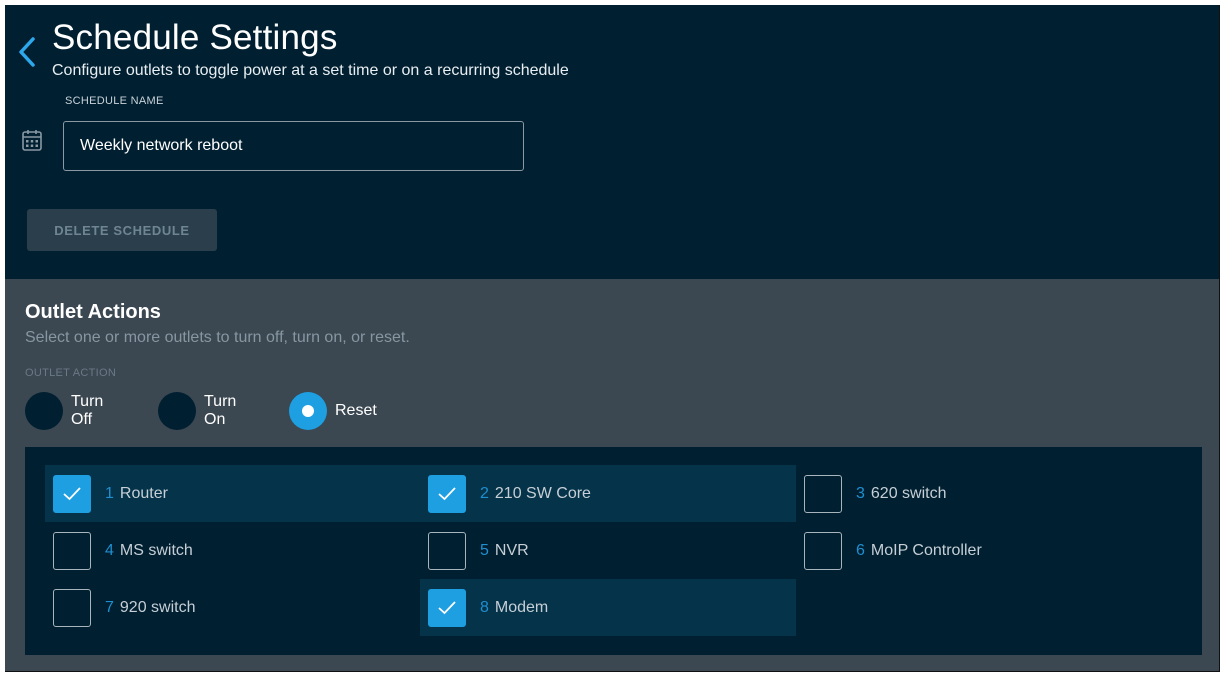  Describe the element at coordinates (157, 607) in the screenshot. I see `outlet-7-name: 920 switch` at that location.